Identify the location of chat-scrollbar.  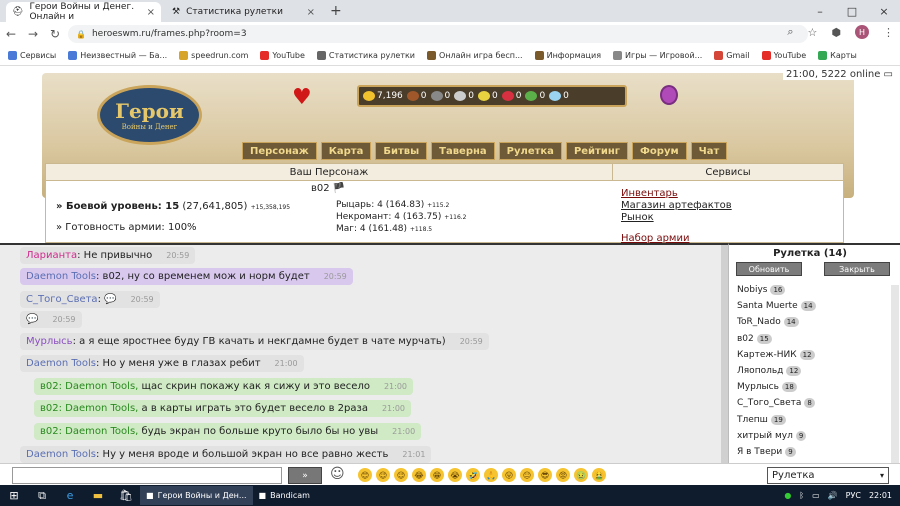
(724, 354).